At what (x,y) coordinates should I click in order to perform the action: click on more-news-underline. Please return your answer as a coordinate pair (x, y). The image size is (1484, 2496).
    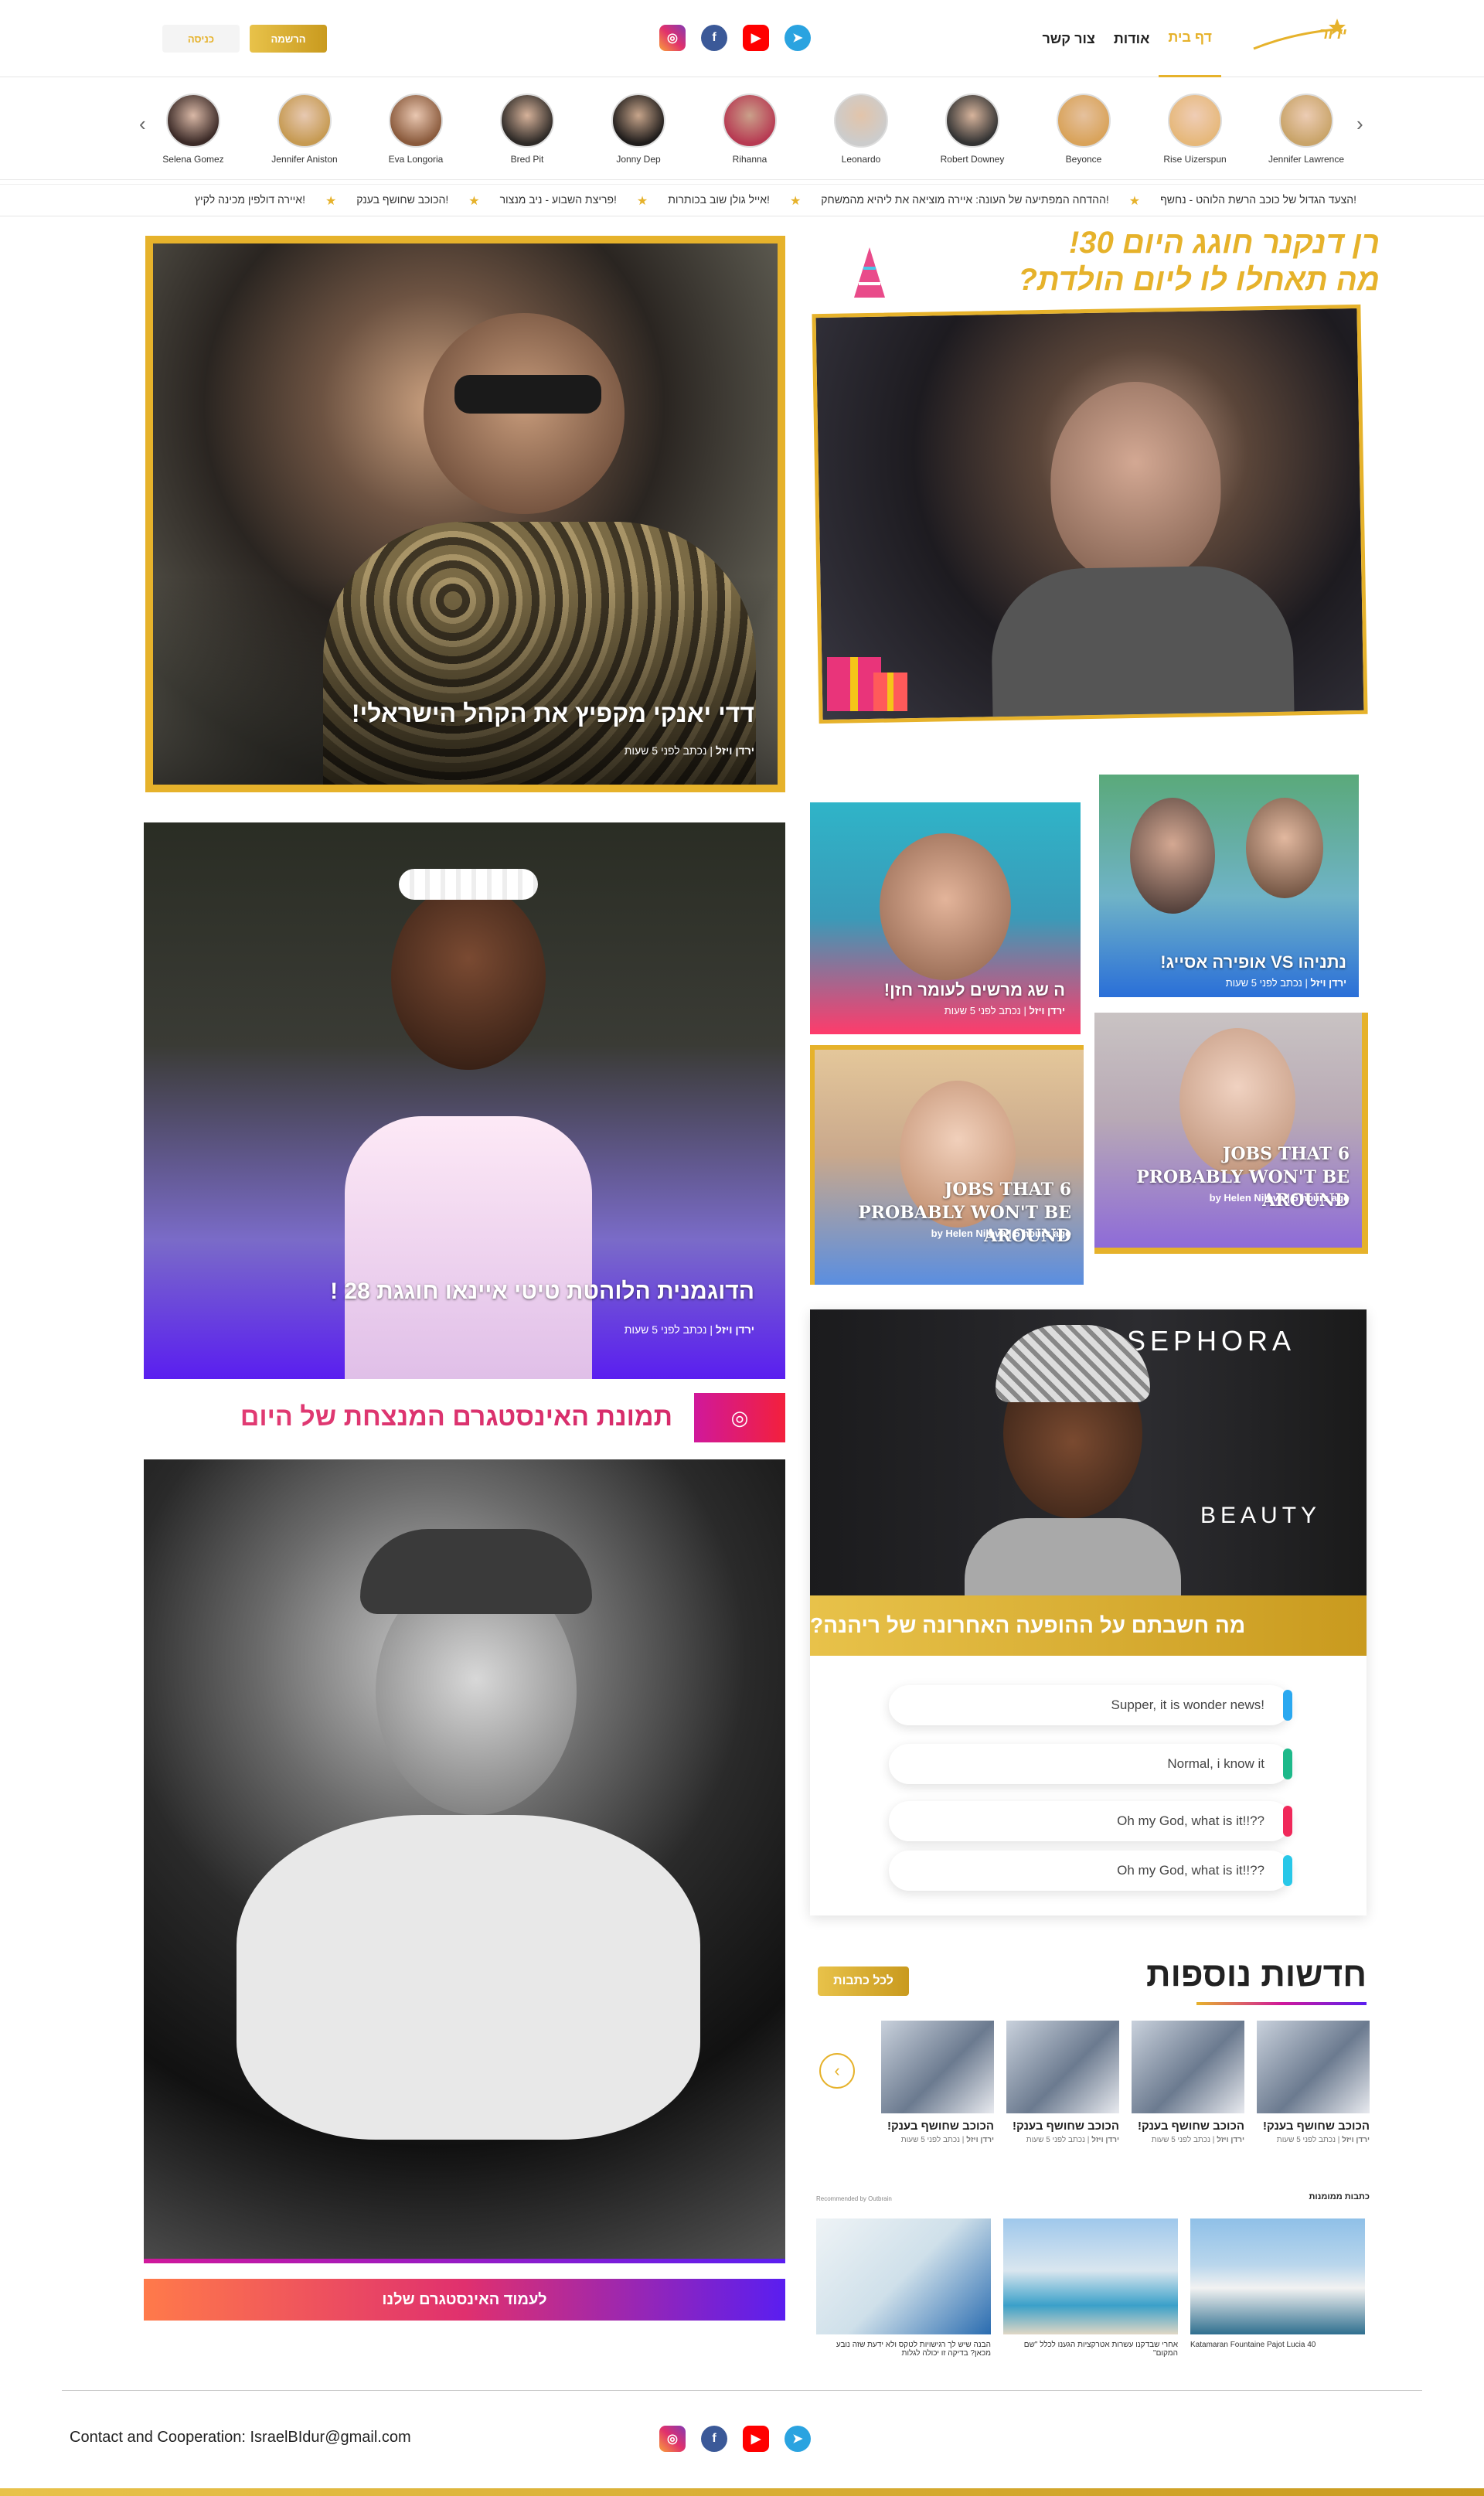
    Looking at the image, I should click on (1281, 2004).